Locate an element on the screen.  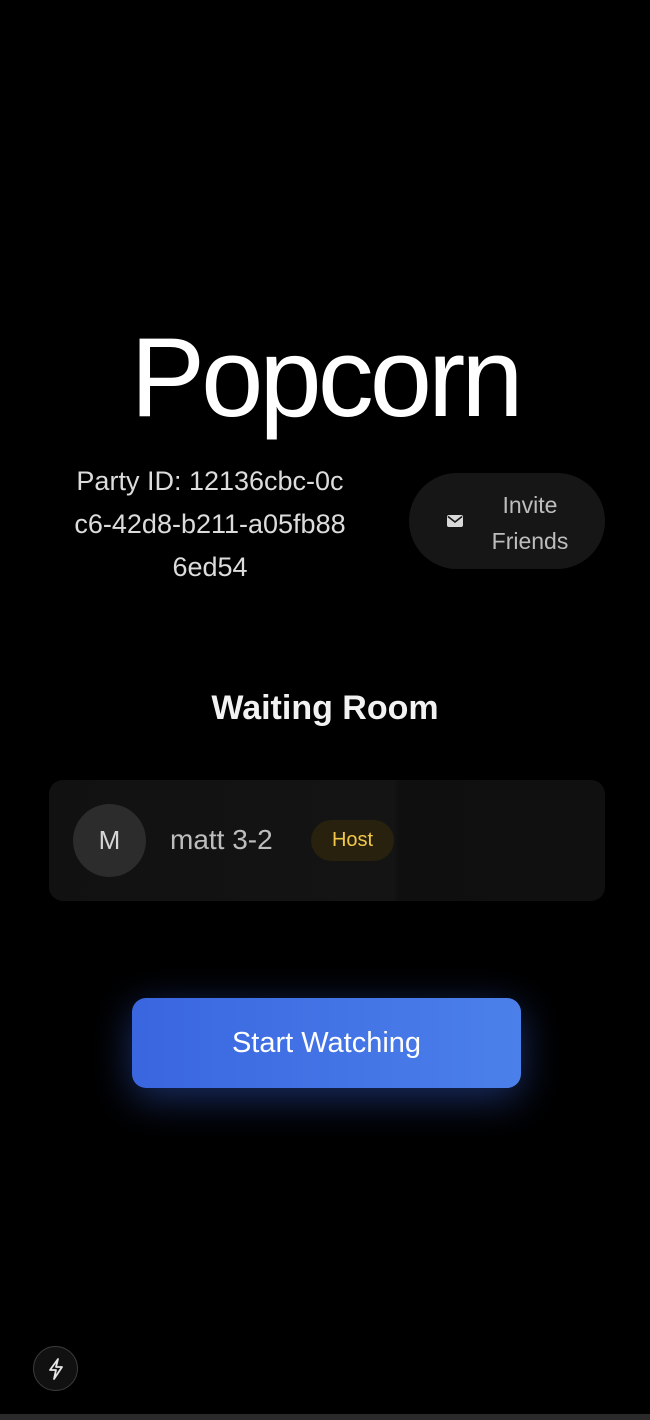
mail-icon is located at coordinates (455, 521).